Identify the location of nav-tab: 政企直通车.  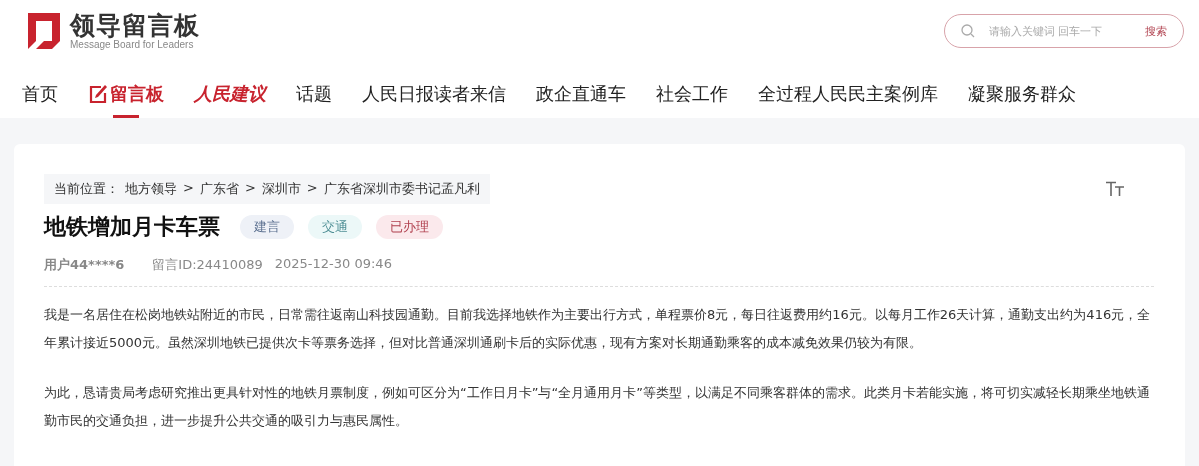
(581, 95).